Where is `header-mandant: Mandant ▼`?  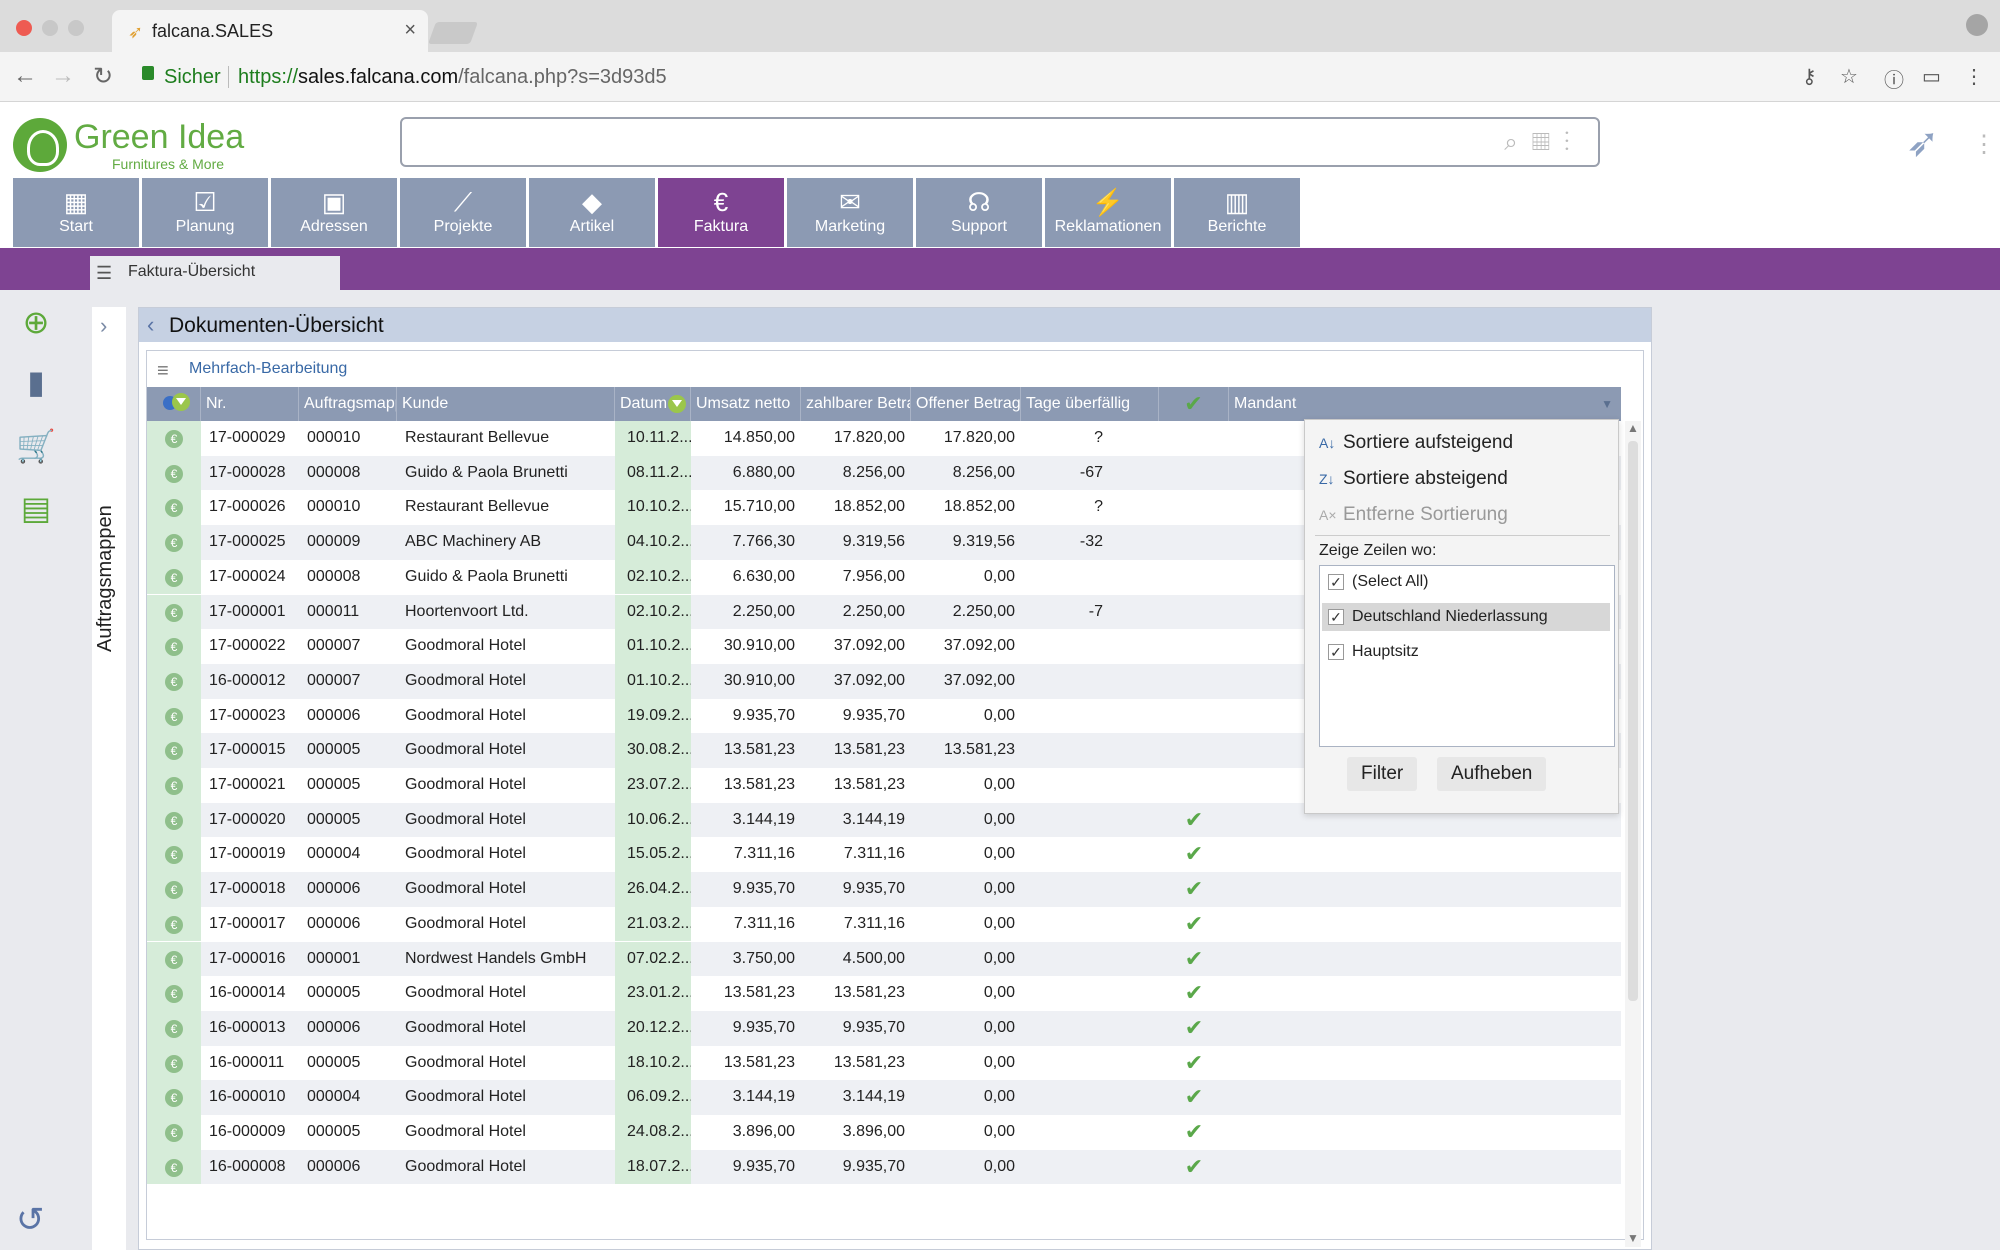 header-mandant: Mandant ▼ is located at coordinates (1425, 404).